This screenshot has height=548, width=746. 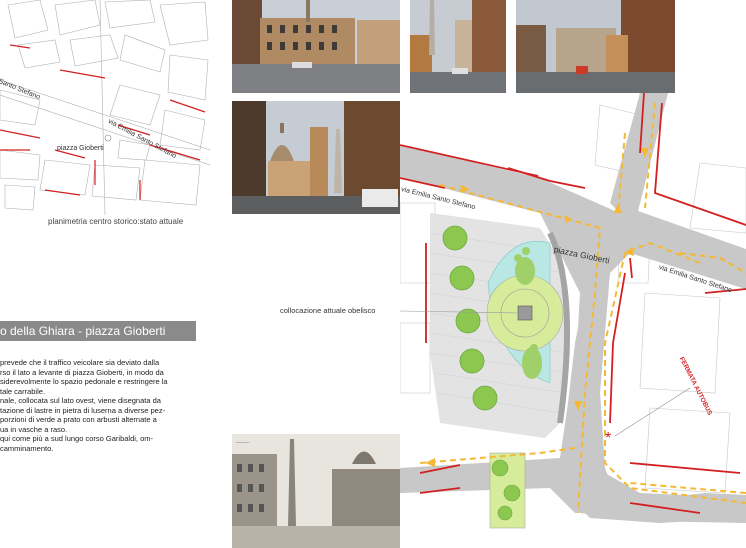 I want to click on description-line: camminamento., so click(x=27, y=448).